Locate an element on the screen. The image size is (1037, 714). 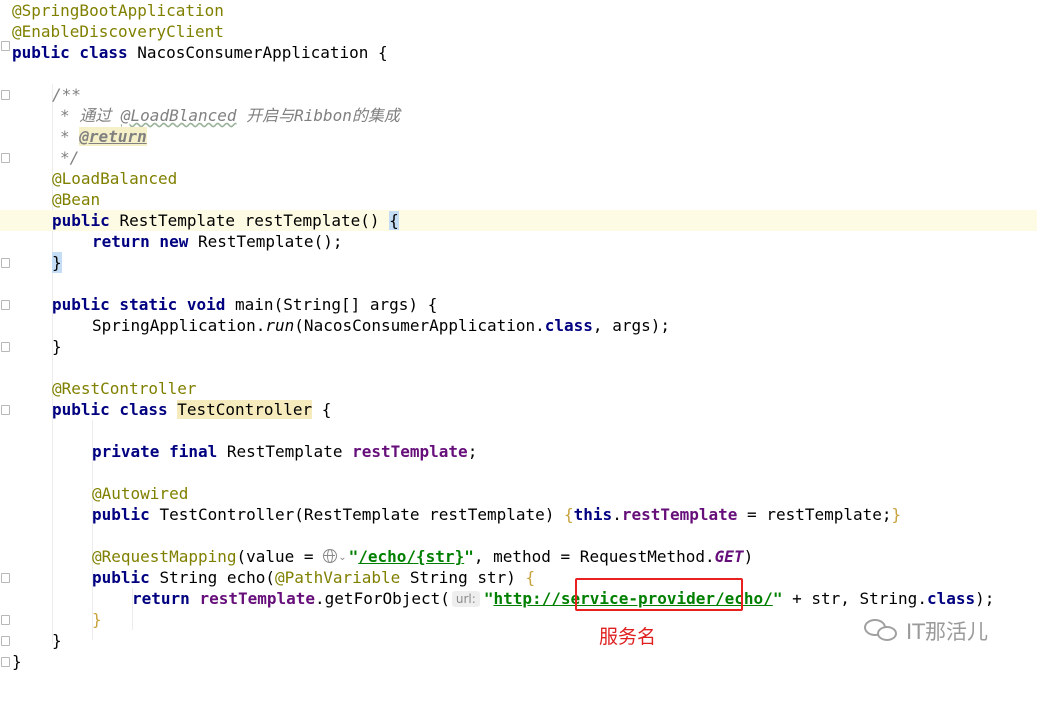
code-token: = restTemplate; is located at coordinates (814, 514).